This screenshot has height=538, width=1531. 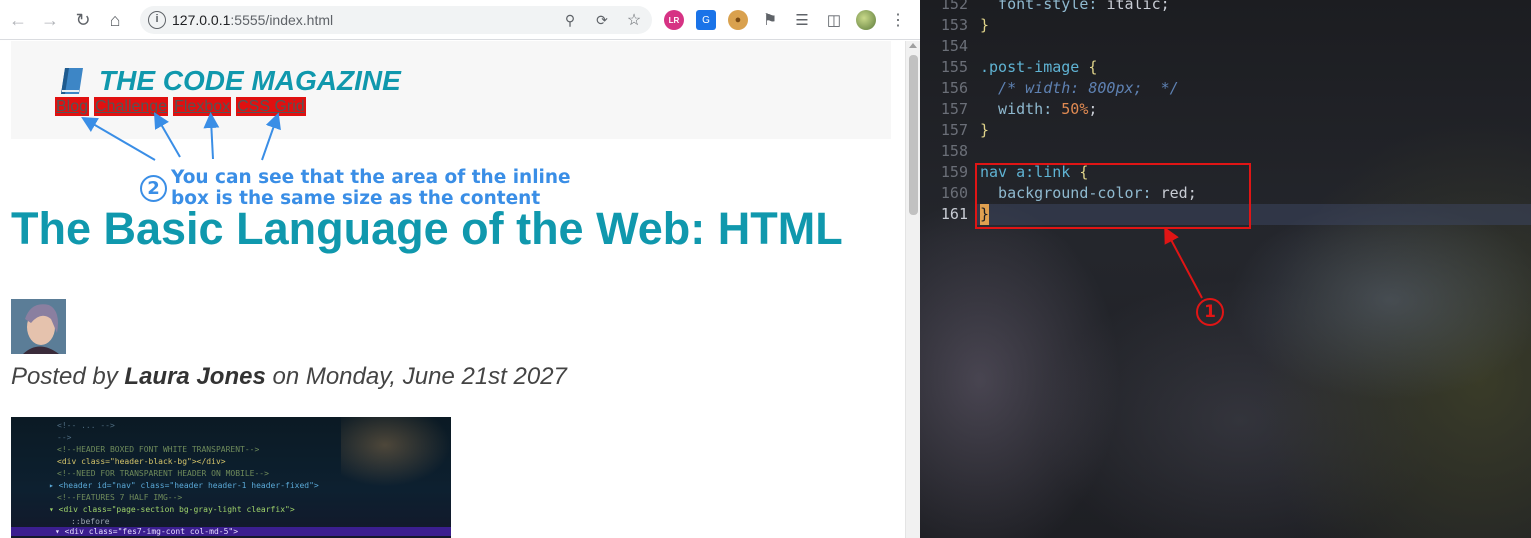 I want to click on url-host: 127.0.0.1, so click(x=201, y=20).